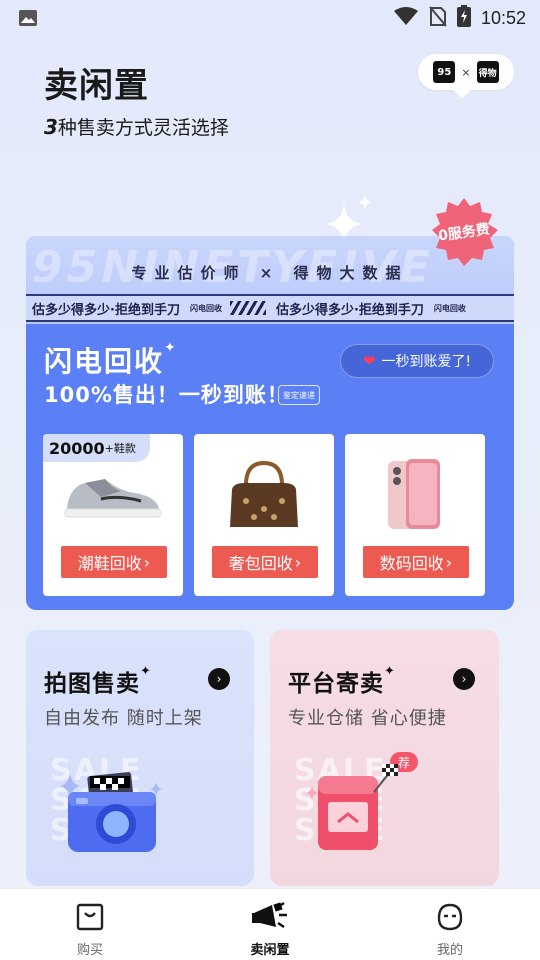 This screenshot has width=540, height=960. I want to click on collab-badge: 95 × 得物, so click(466, 72).